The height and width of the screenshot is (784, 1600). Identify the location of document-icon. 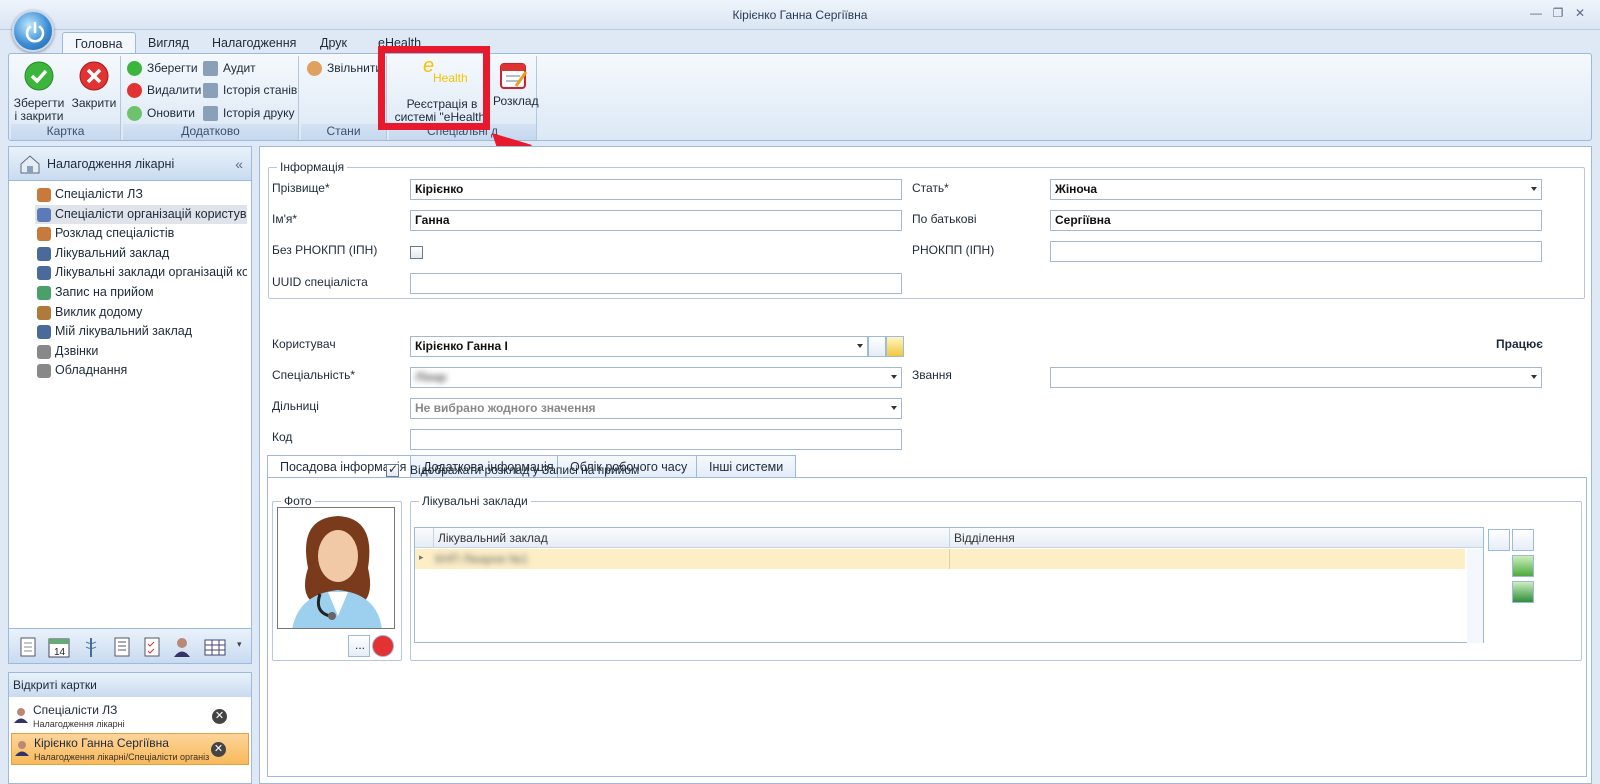
(28, 647).